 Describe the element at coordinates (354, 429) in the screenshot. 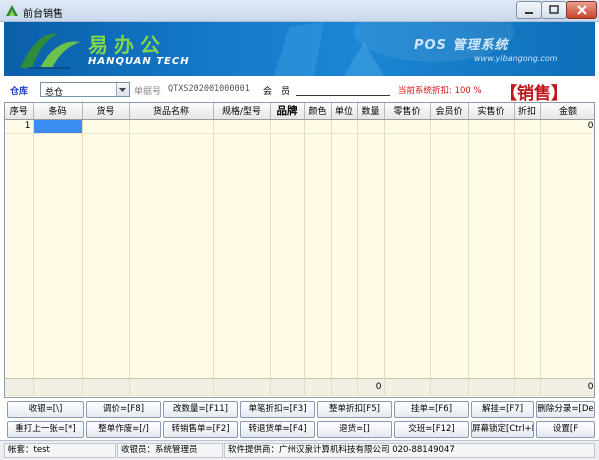

I see `return-button: 退货=[]` at that location.